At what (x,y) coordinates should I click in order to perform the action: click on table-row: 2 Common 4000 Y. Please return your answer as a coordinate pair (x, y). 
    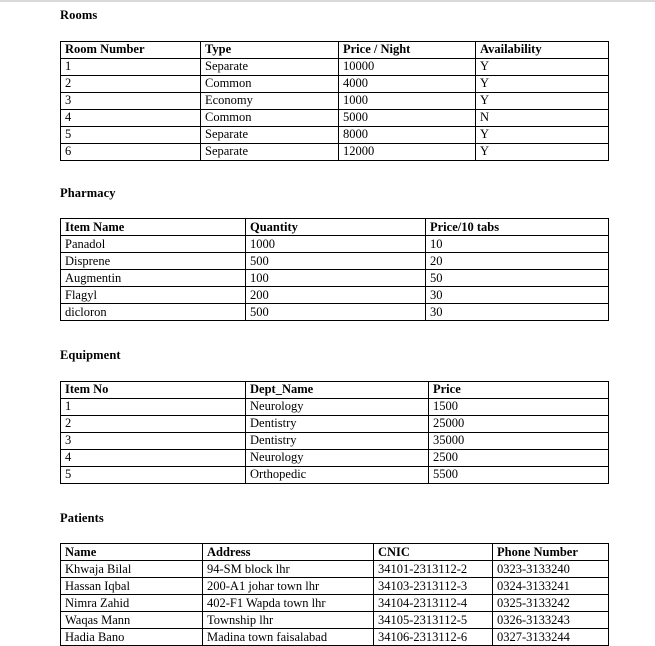
    Looking at the image, I should click on (335, 83).